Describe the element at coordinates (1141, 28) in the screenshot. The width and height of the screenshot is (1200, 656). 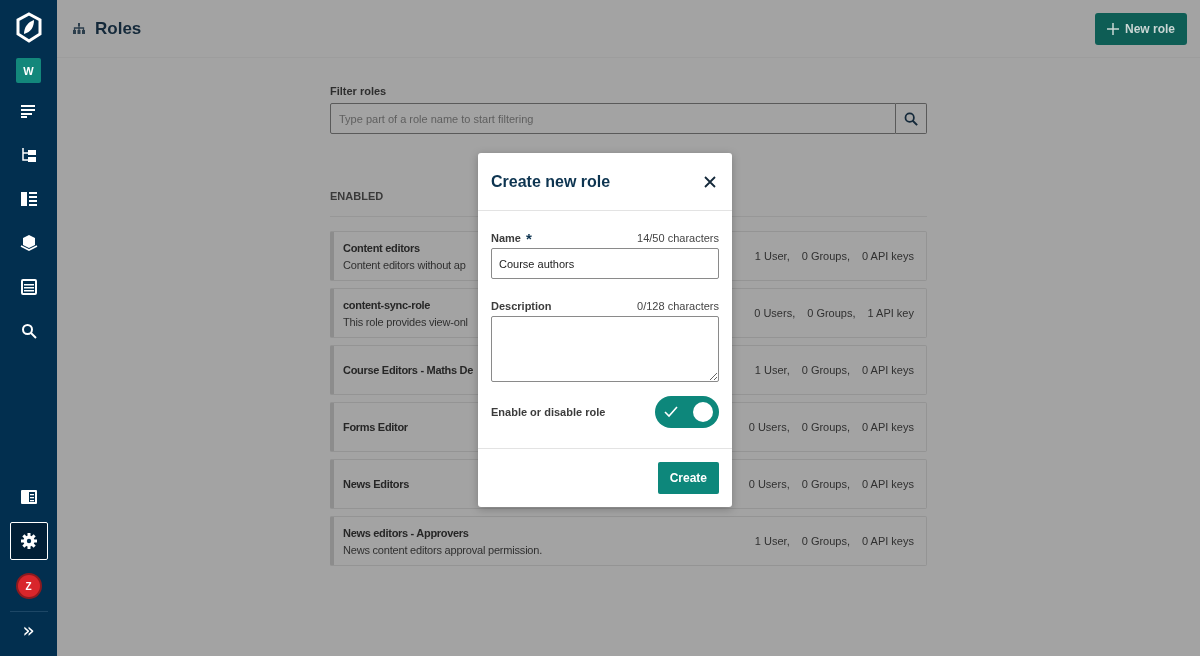
I see `new-role-button: New role` at that location.